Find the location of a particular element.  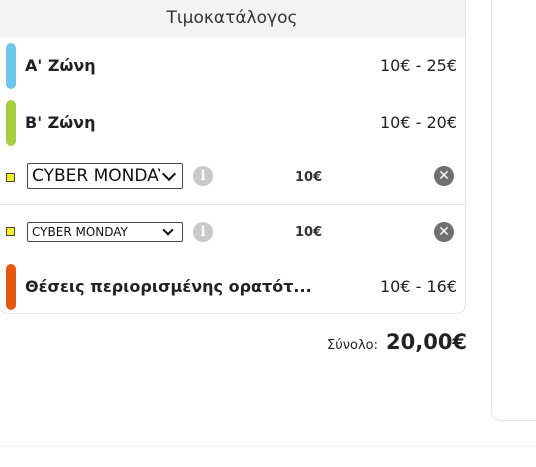

price-list-title: Τιμοκατάλογος is located at coordinates (232, 18).